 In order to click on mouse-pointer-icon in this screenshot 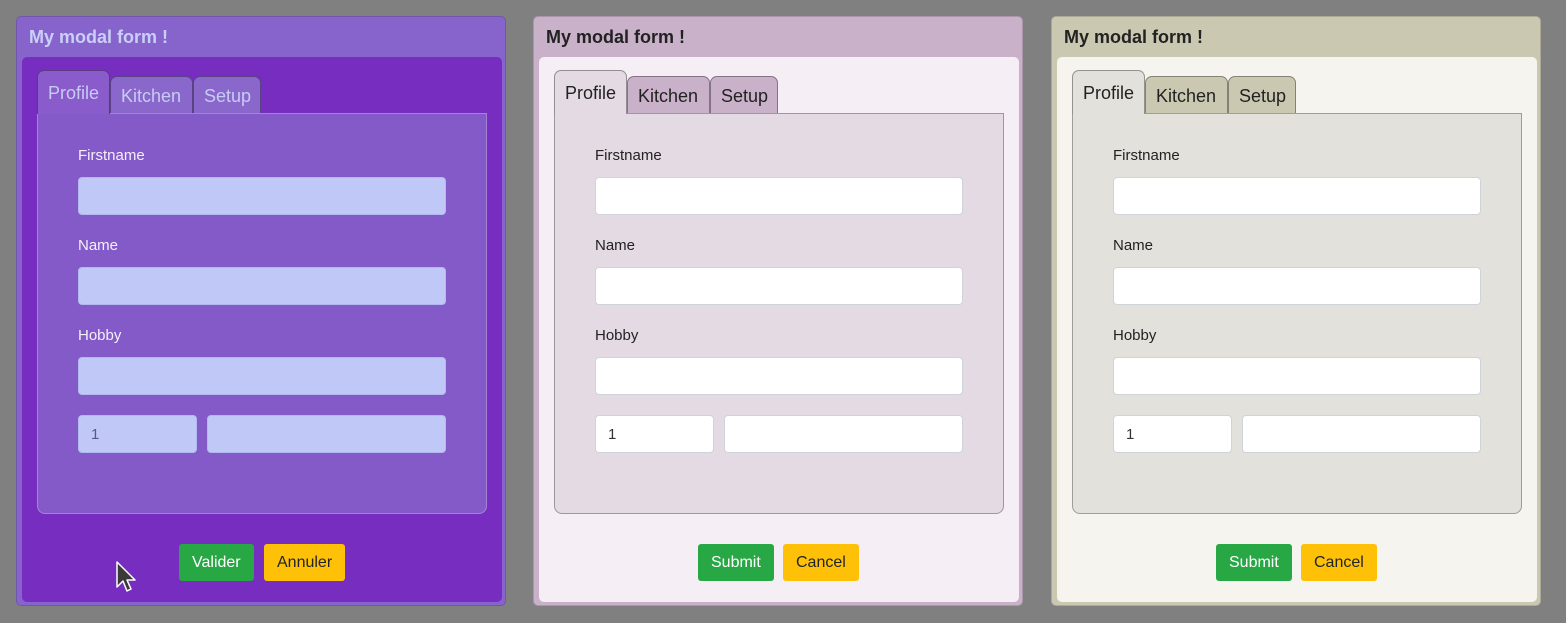, I will do `click(126, 576)`.